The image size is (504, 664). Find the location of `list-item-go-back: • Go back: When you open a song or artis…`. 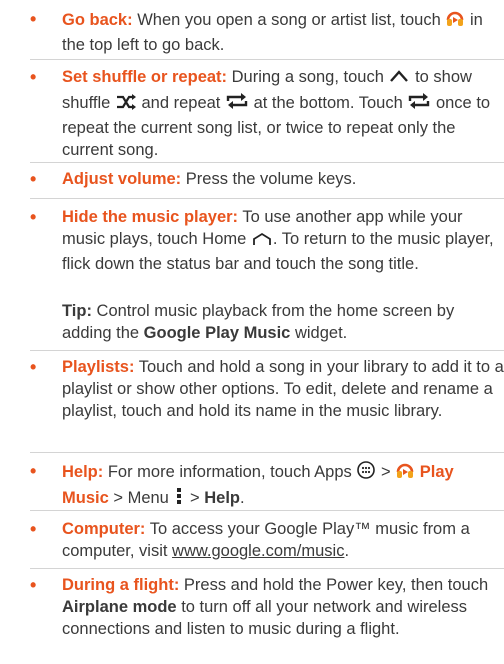

list-item-go-back: • Go back: When you open a song or artis… is located at coordinates (267, 32).